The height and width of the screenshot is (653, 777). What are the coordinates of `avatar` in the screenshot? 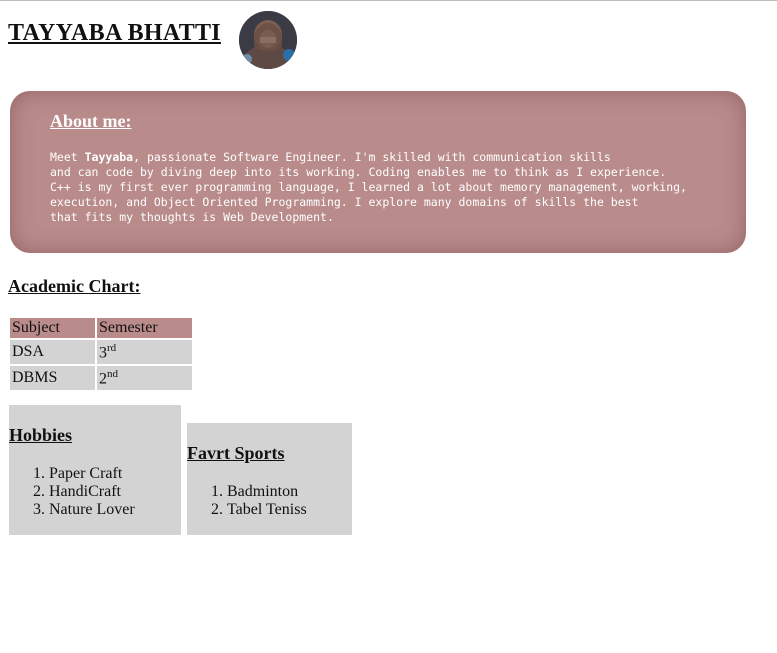 It's located at (268, 40).